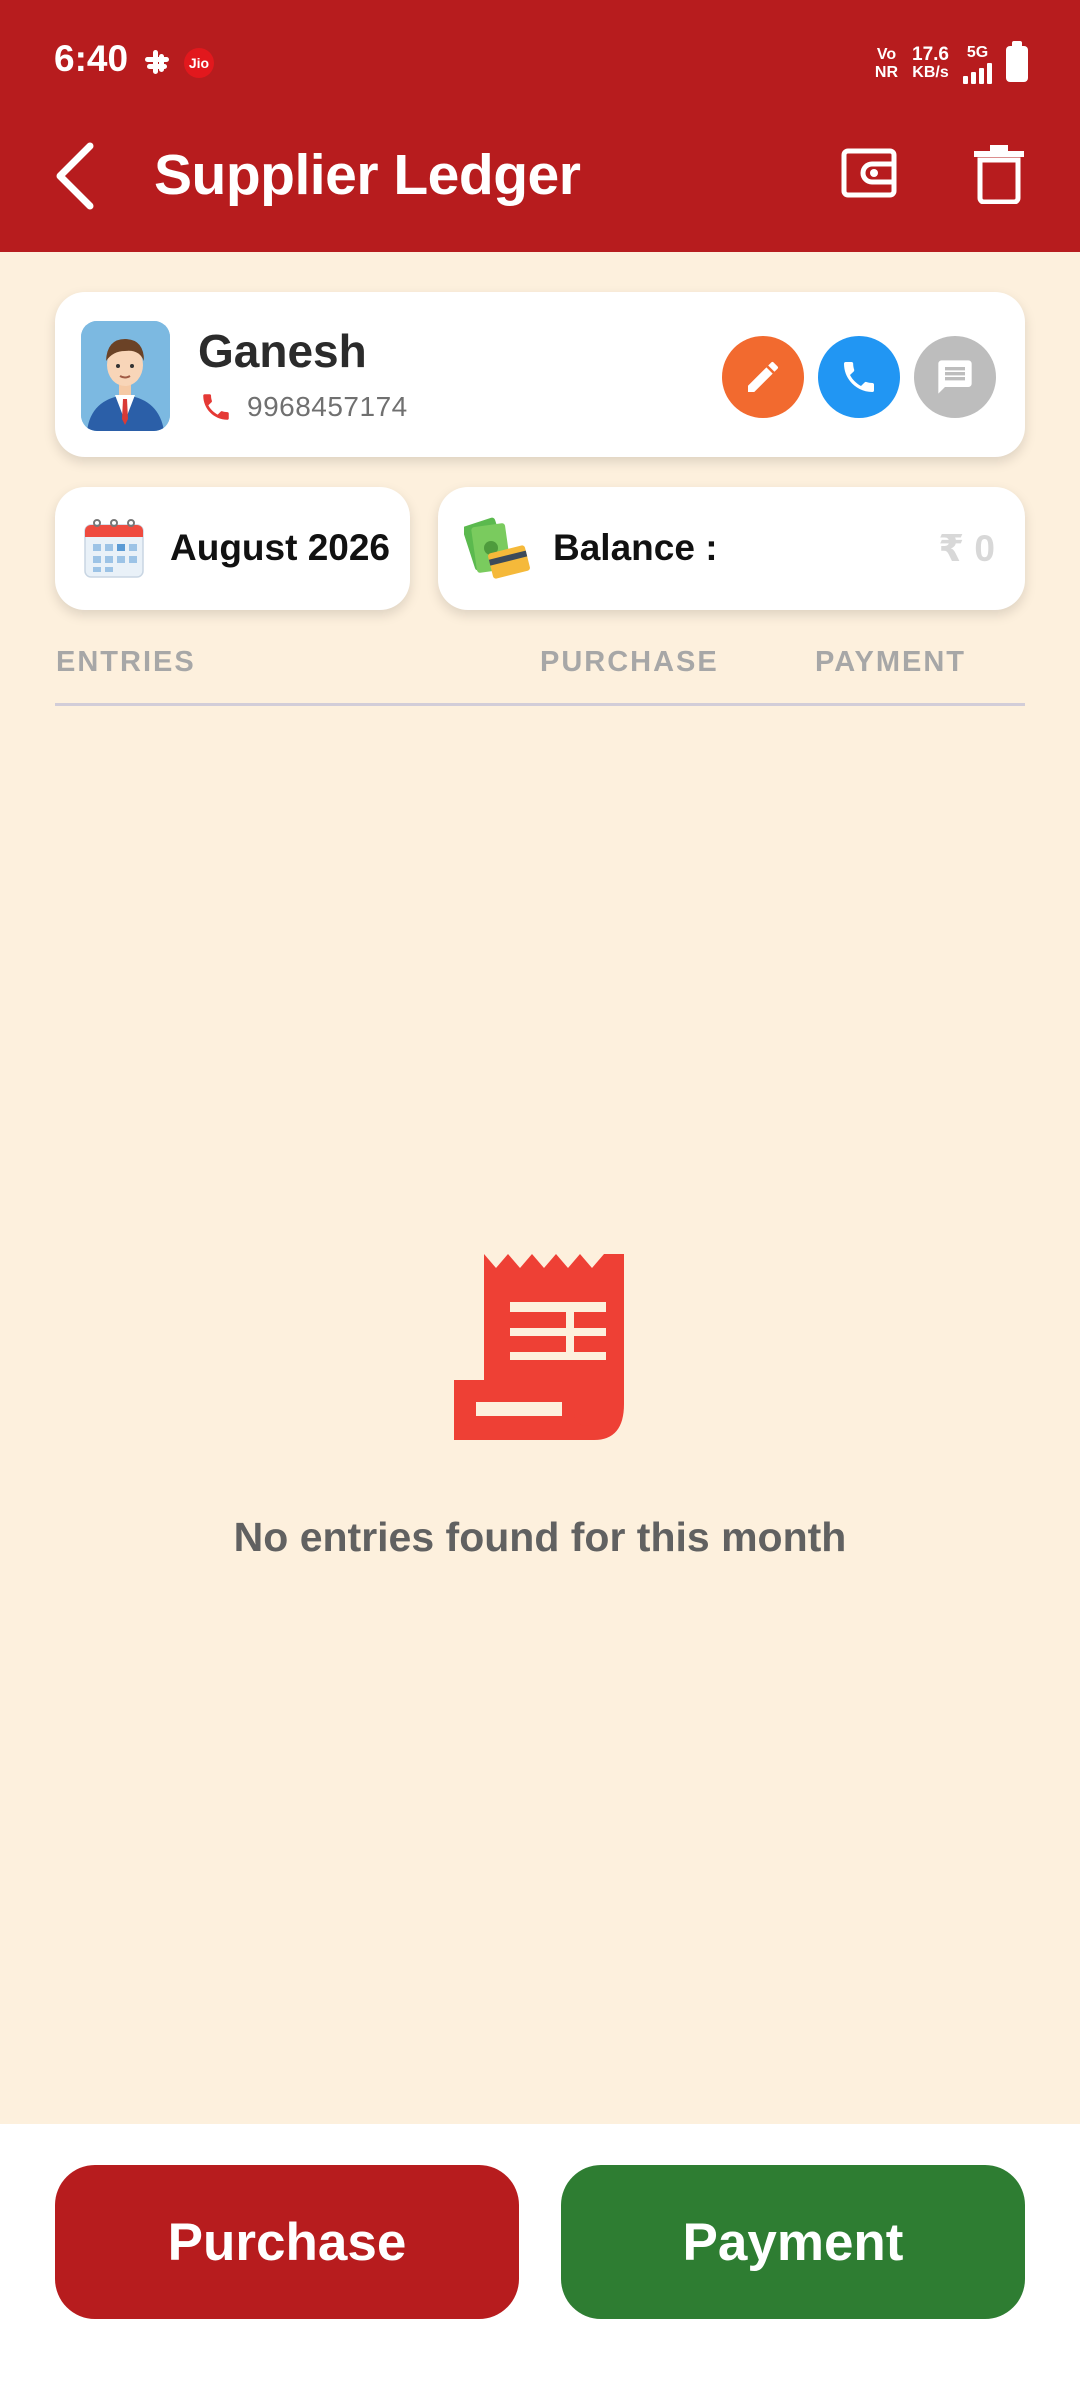 This screenshot has height=2408, width=1080. I want to click on avatar, so click(125, 376).